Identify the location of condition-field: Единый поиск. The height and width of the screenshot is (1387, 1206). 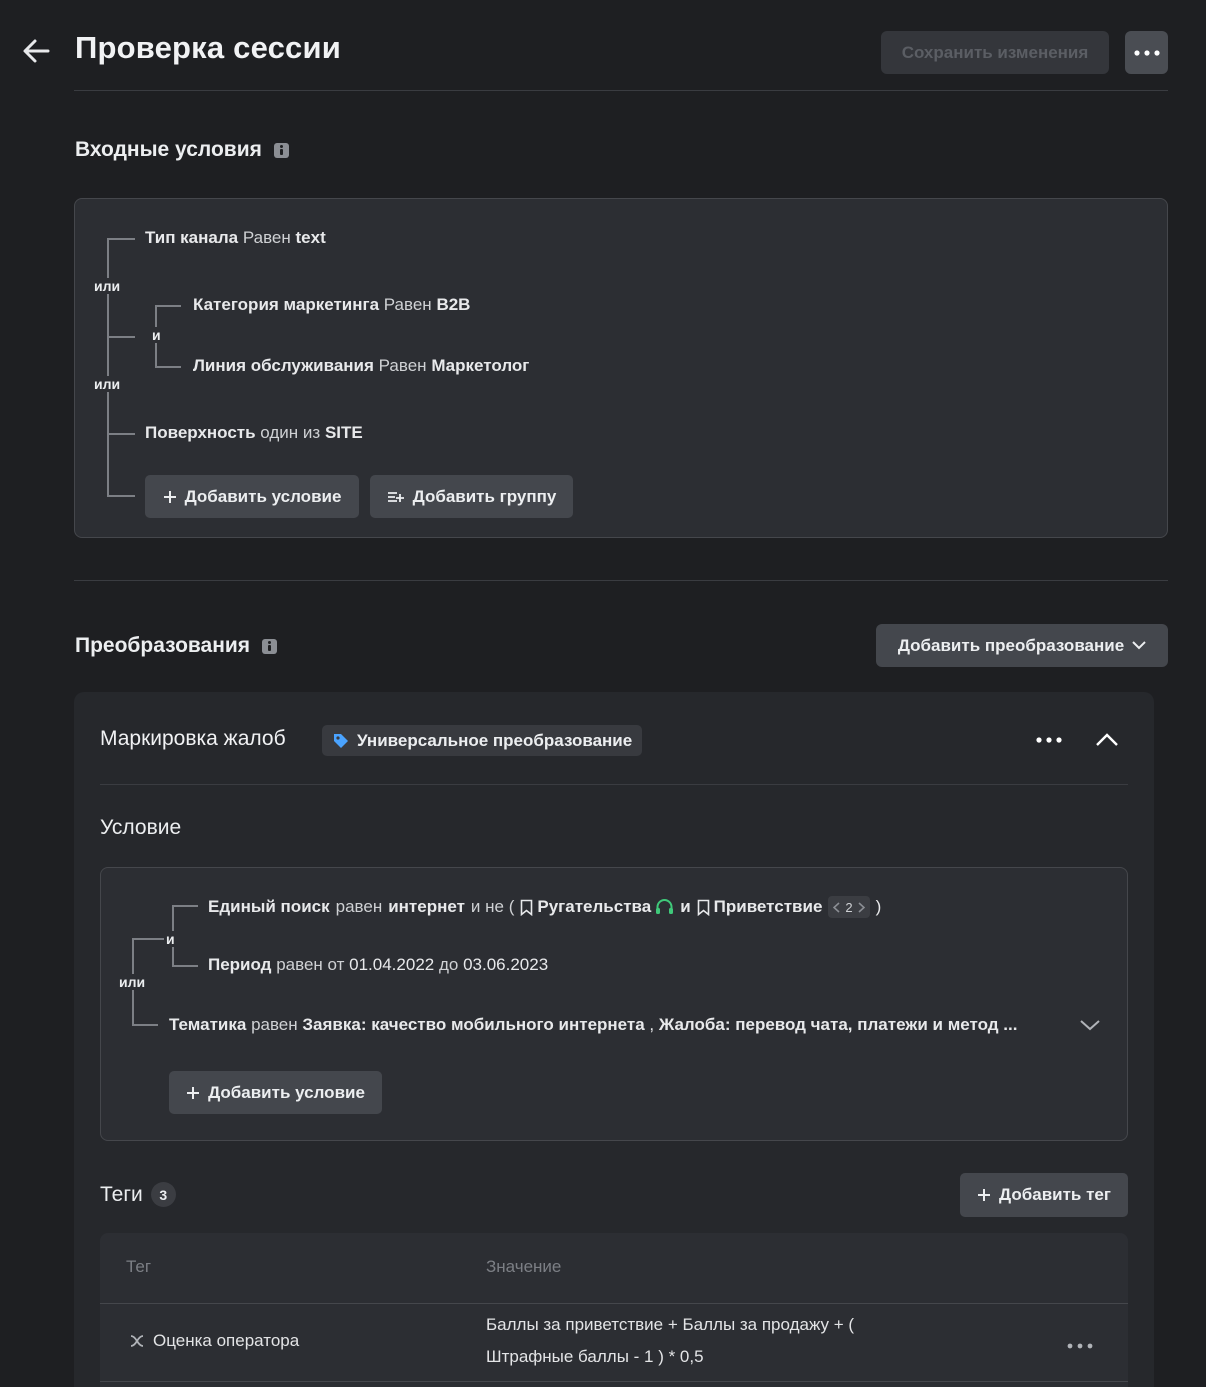
(269, 906).